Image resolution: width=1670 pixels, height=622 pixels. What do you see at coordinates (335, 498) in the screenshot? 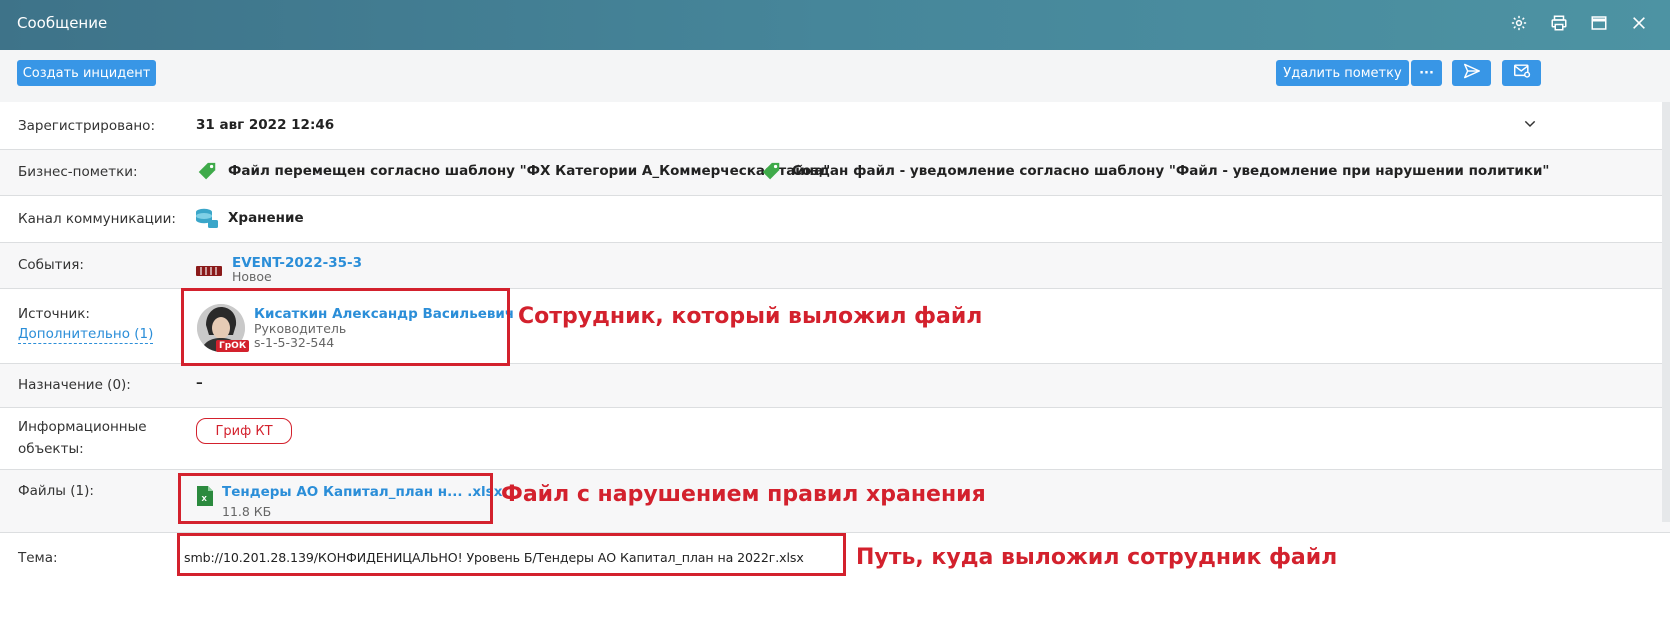
I see `annotation-box-files` at bounding box center [335, 498].